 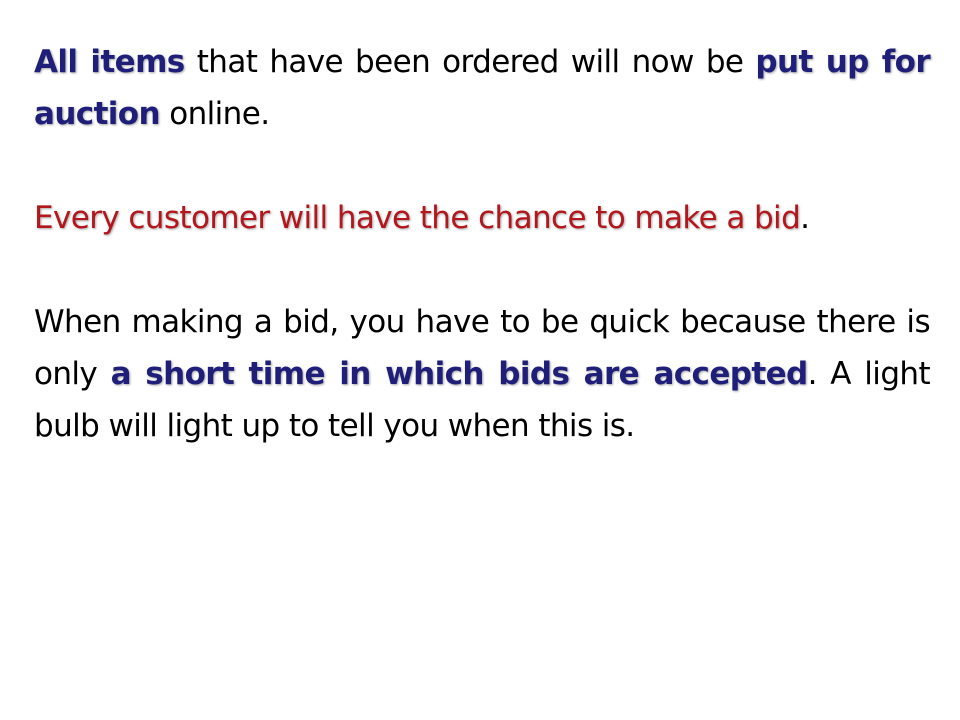 What do you see at coordinates (459, 374) in the screenshot?
I see `highlight-short-time: a short time in which bids are accepted` at bounding box center [459, 374].